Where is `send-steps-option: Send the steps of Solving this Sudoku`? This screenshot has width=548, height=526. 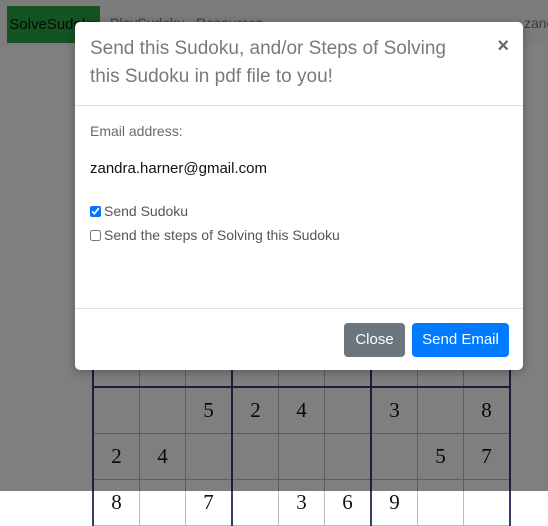
send-steps-option: Send the steps of Solving this Sudoku is located at coordinates (215, 235).